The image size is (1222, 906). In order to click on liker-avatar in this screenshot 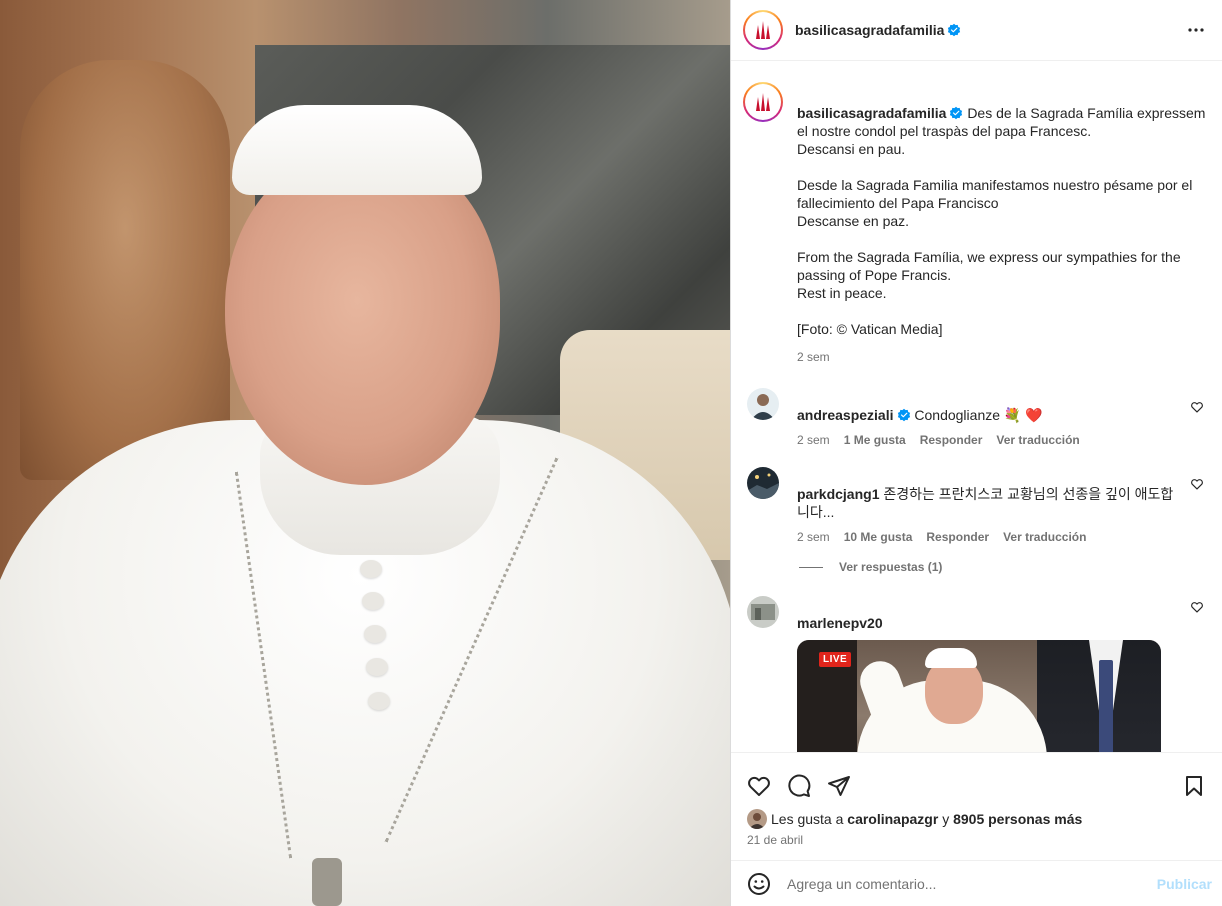, I will do `click(757, 819)`.